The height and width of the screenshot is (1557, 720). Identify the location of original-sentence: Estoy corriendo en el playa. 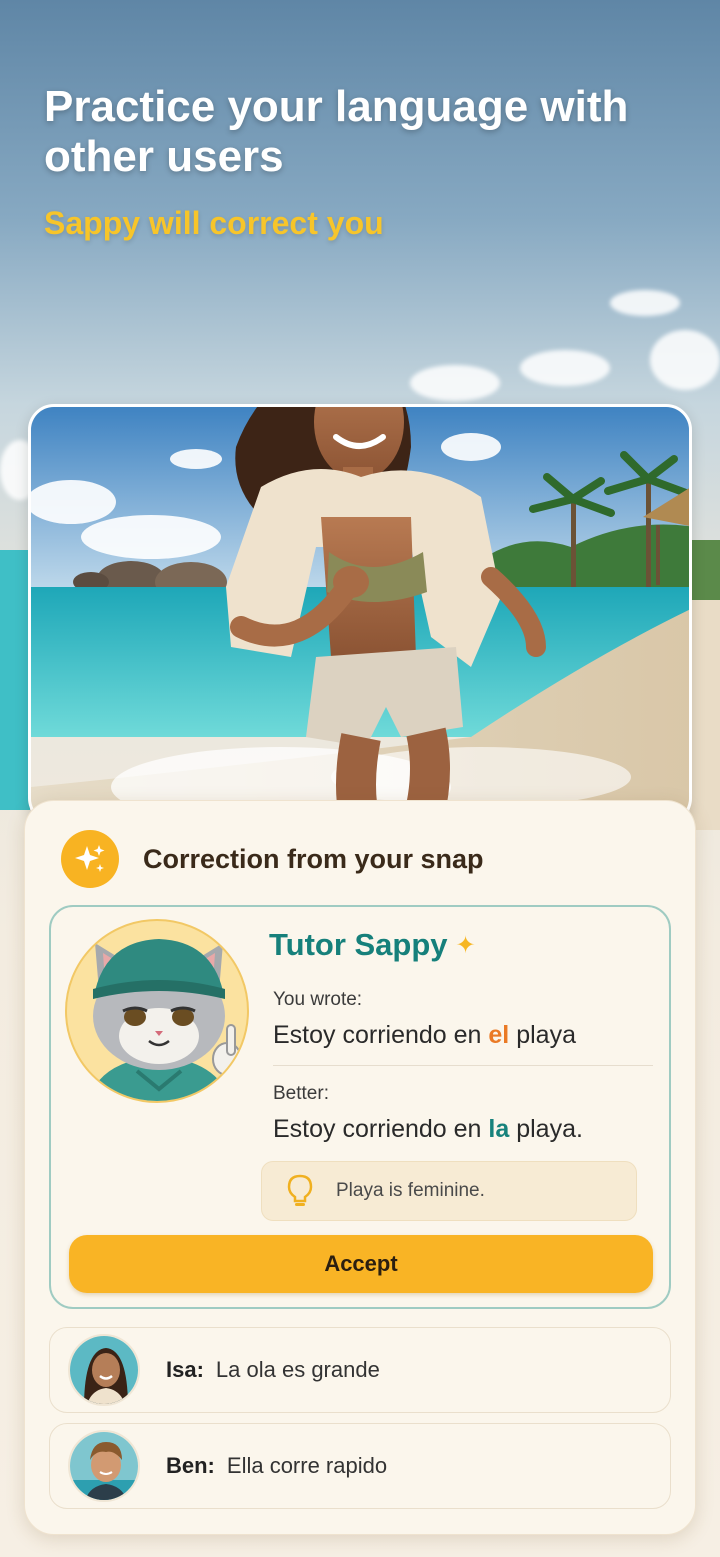
(424, 1035).